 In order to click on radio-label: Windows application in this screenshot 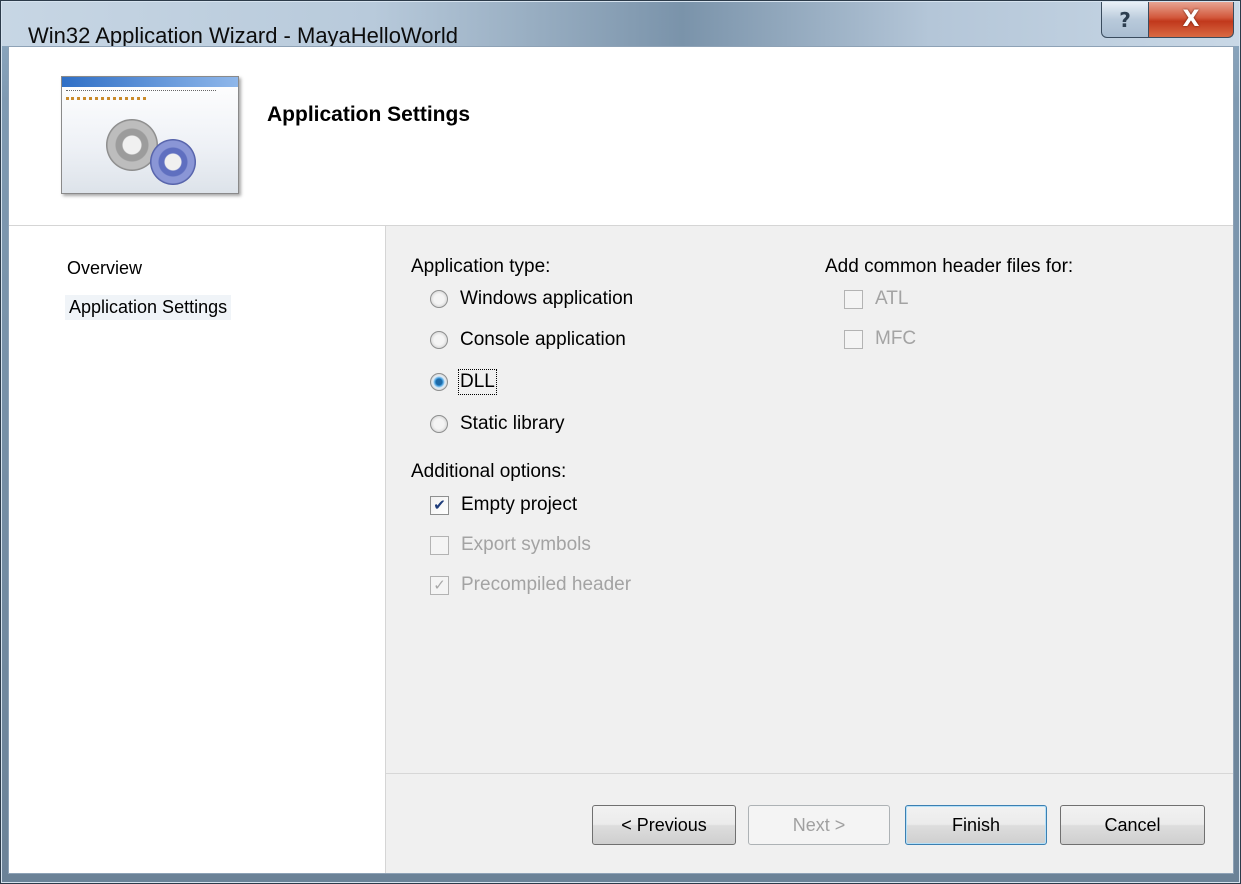, I will do `click(547, 298)`.